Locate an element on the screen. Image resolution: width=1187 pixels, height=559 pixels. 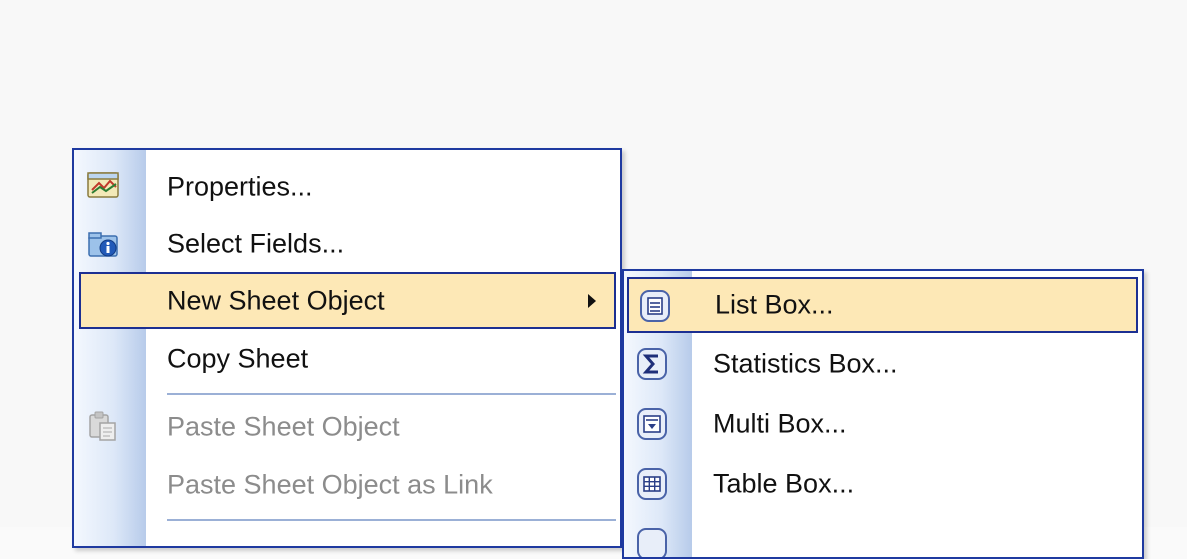
chart-icon is located at coordinates (652, 542).